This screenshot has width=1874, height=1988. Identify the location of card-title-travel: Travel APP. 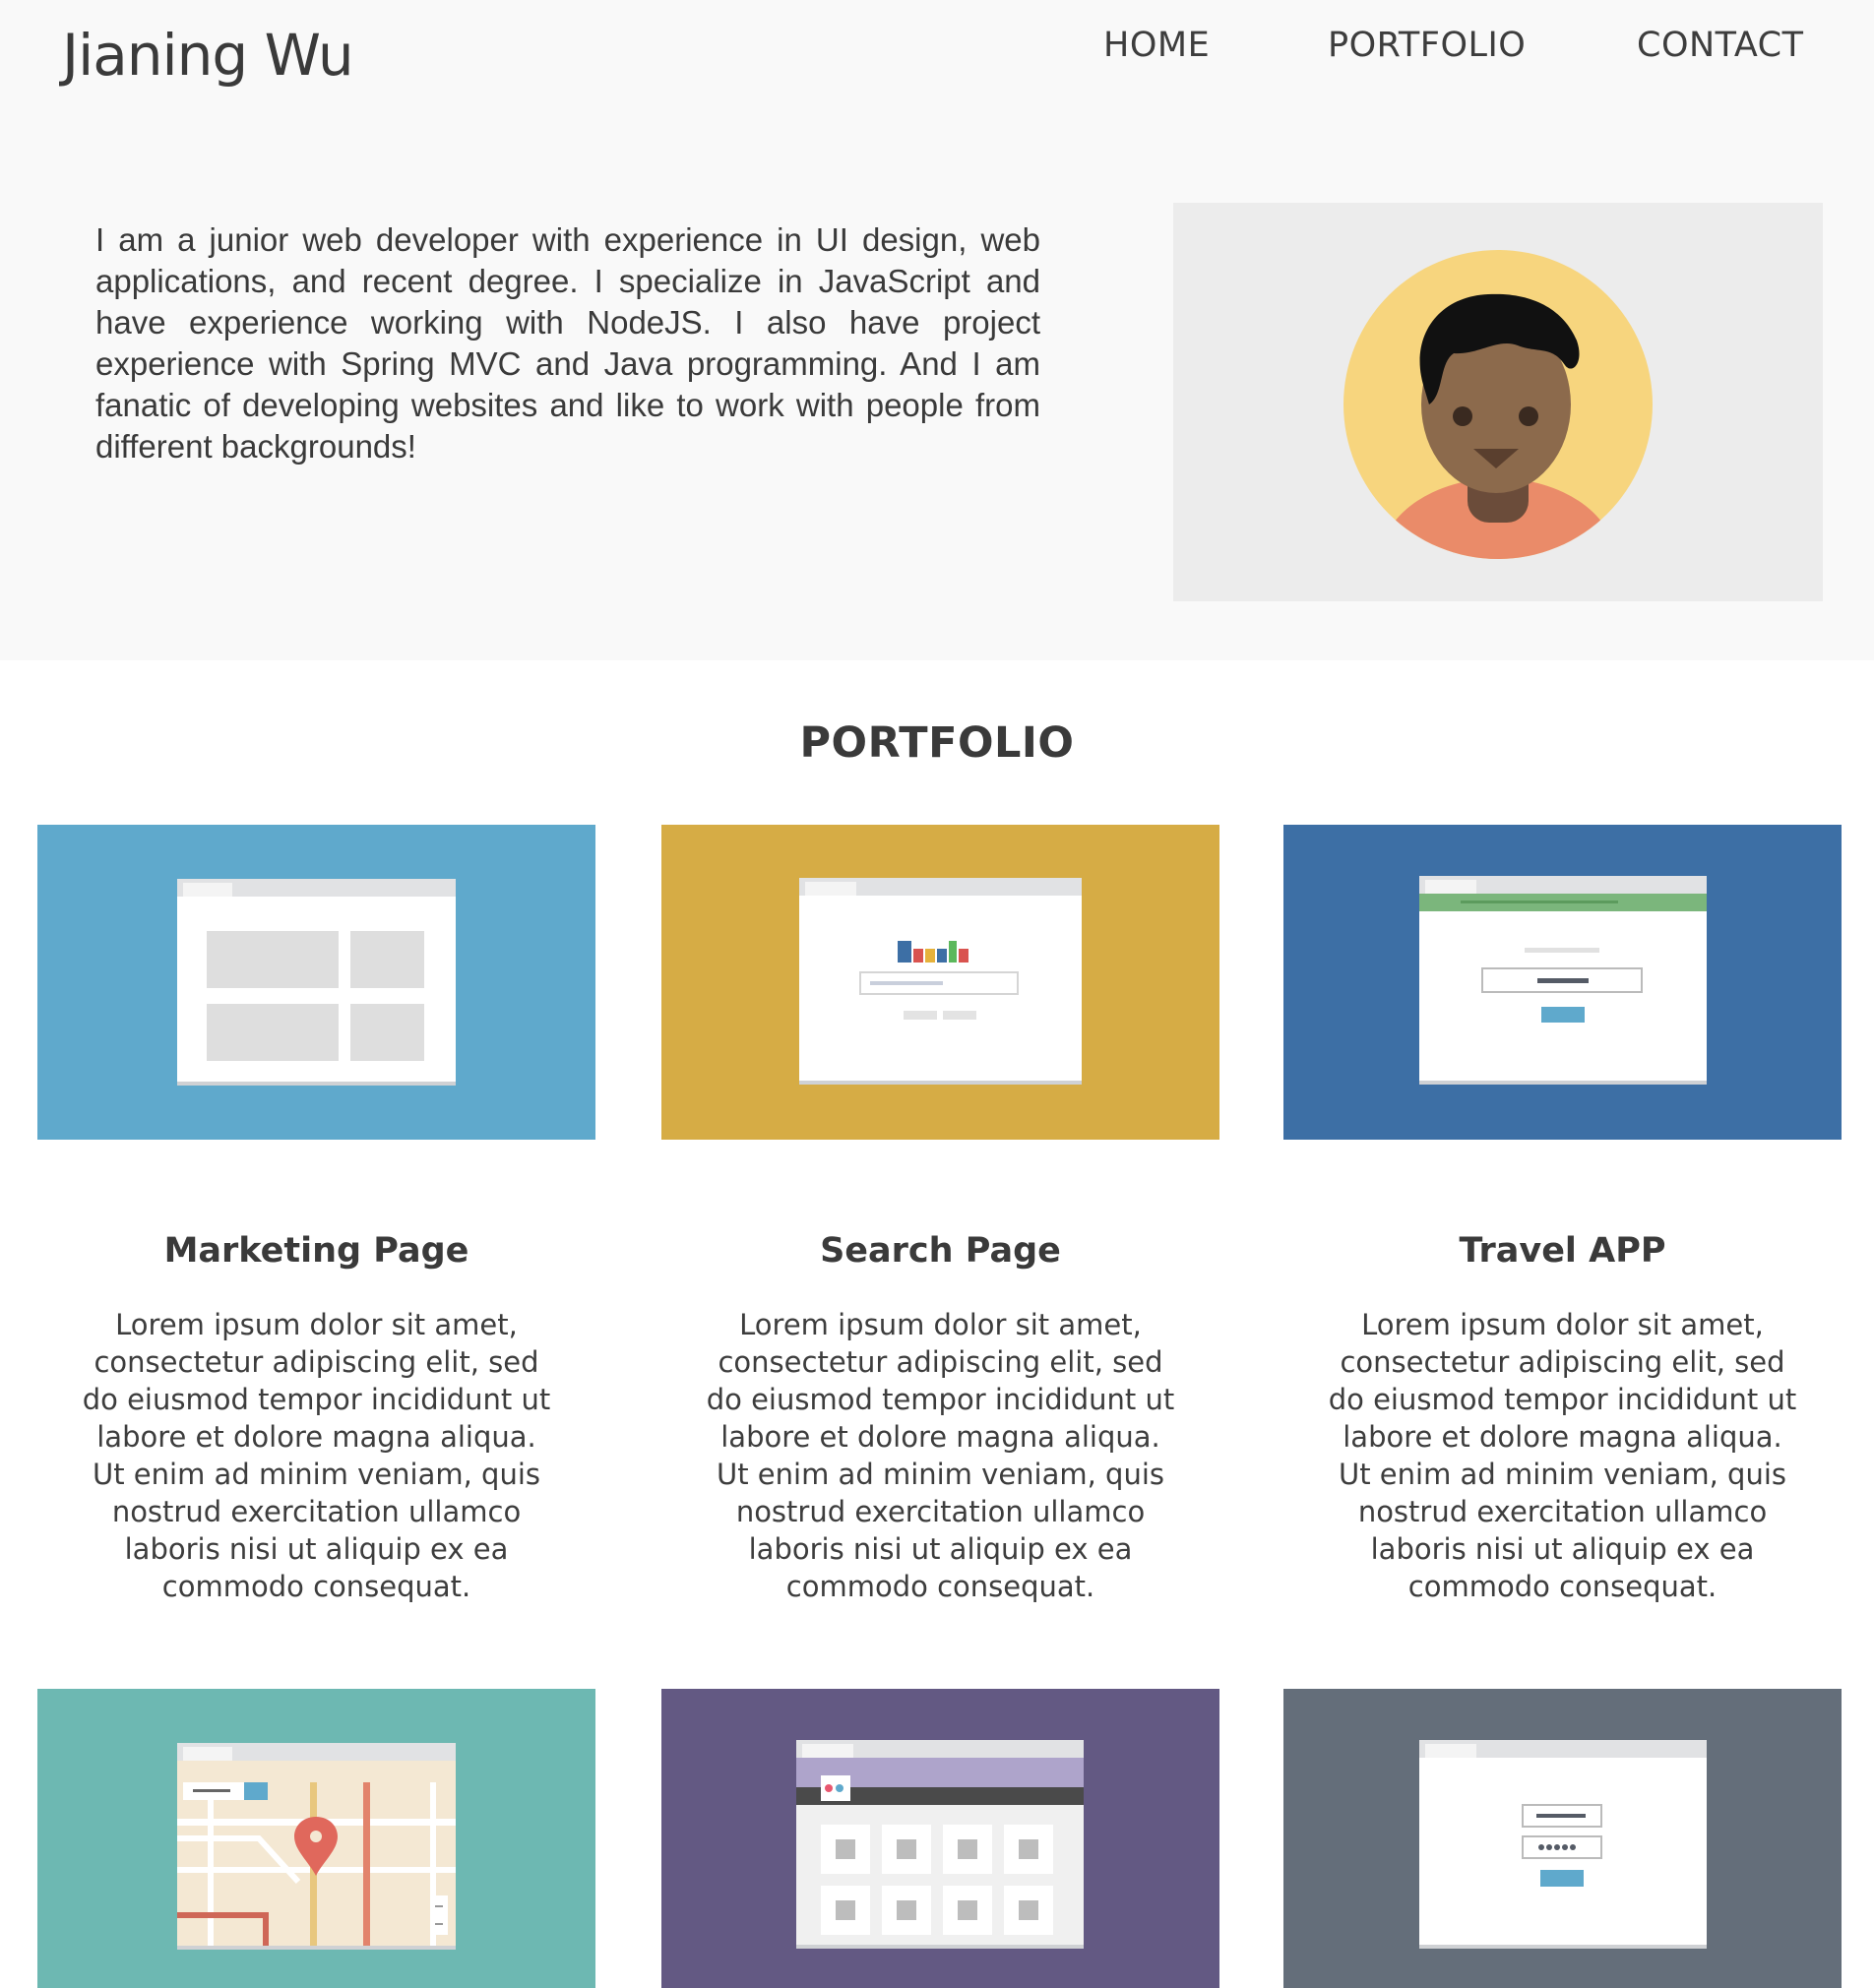
(1562, 1251).